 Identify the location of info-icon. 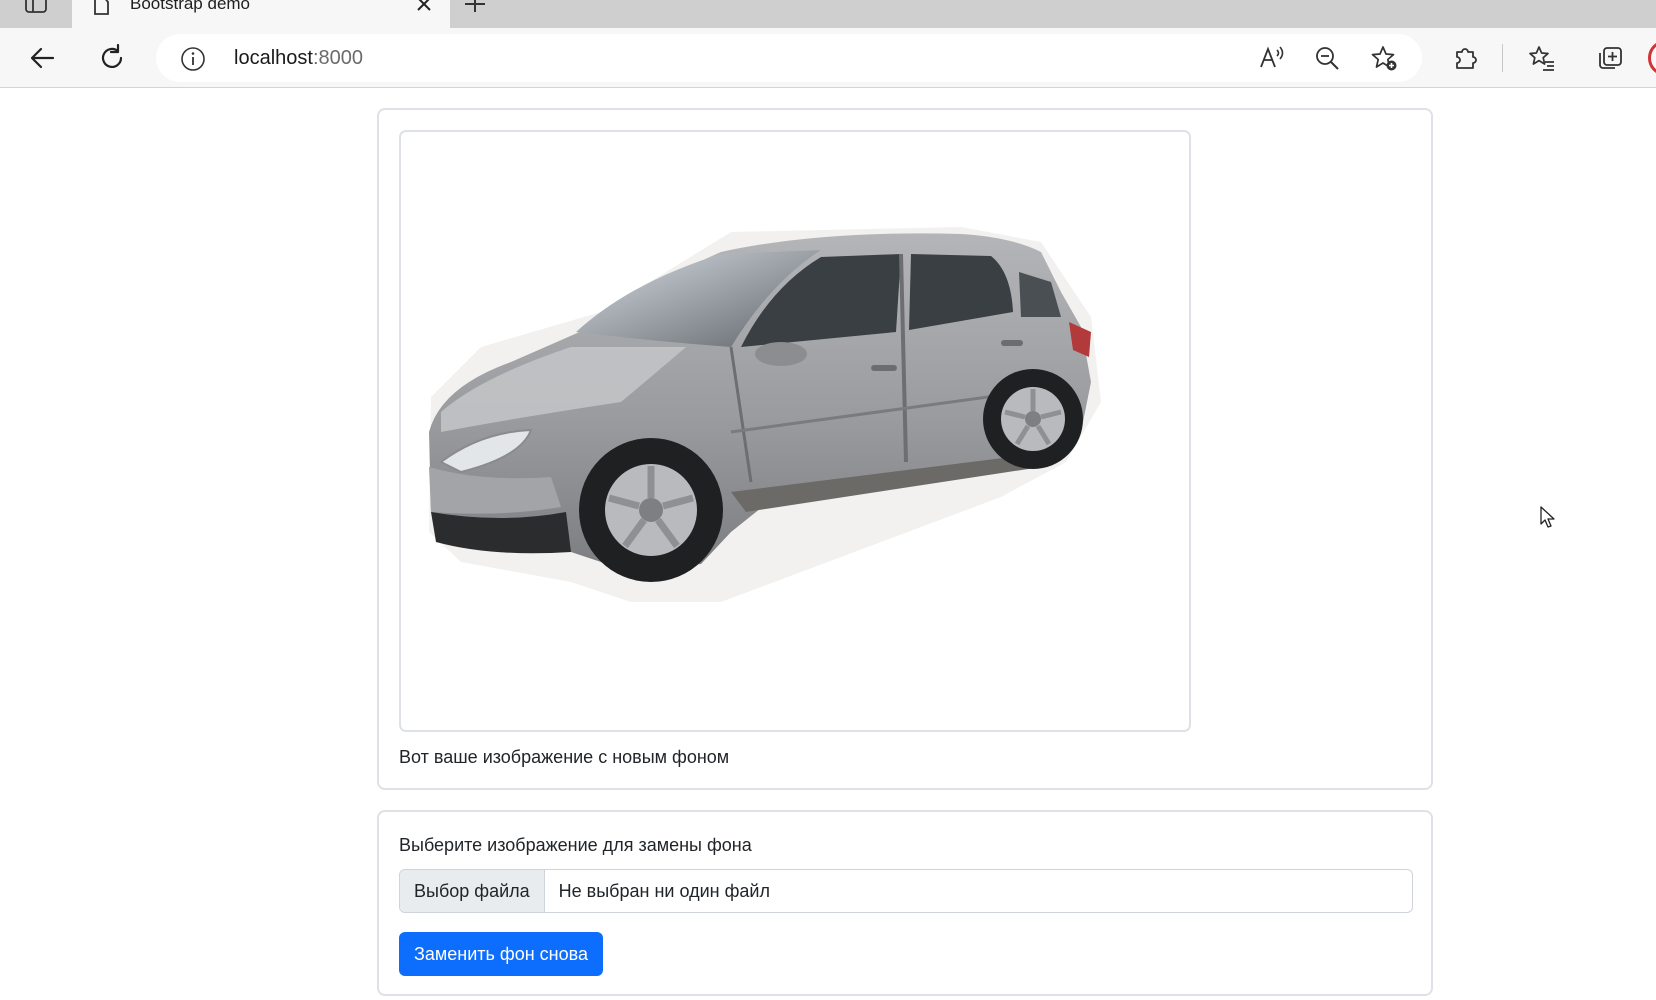
(193, 59).